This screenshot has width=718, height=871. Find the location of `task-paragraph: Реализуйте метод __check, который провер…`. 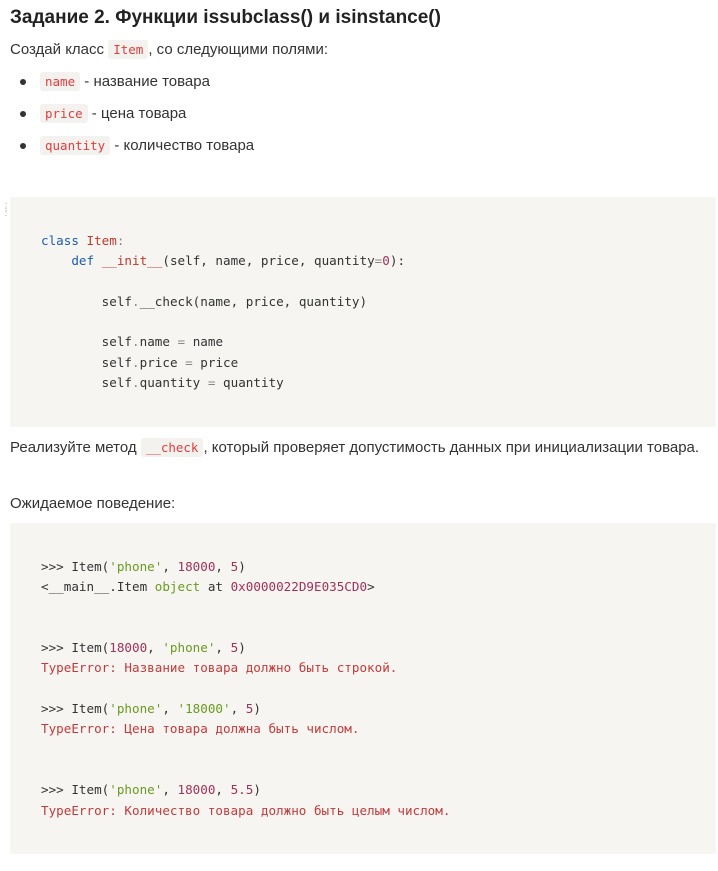

task-paragraph: Реализуйте метод __check, который провер… is located at coordinates (355, 448).